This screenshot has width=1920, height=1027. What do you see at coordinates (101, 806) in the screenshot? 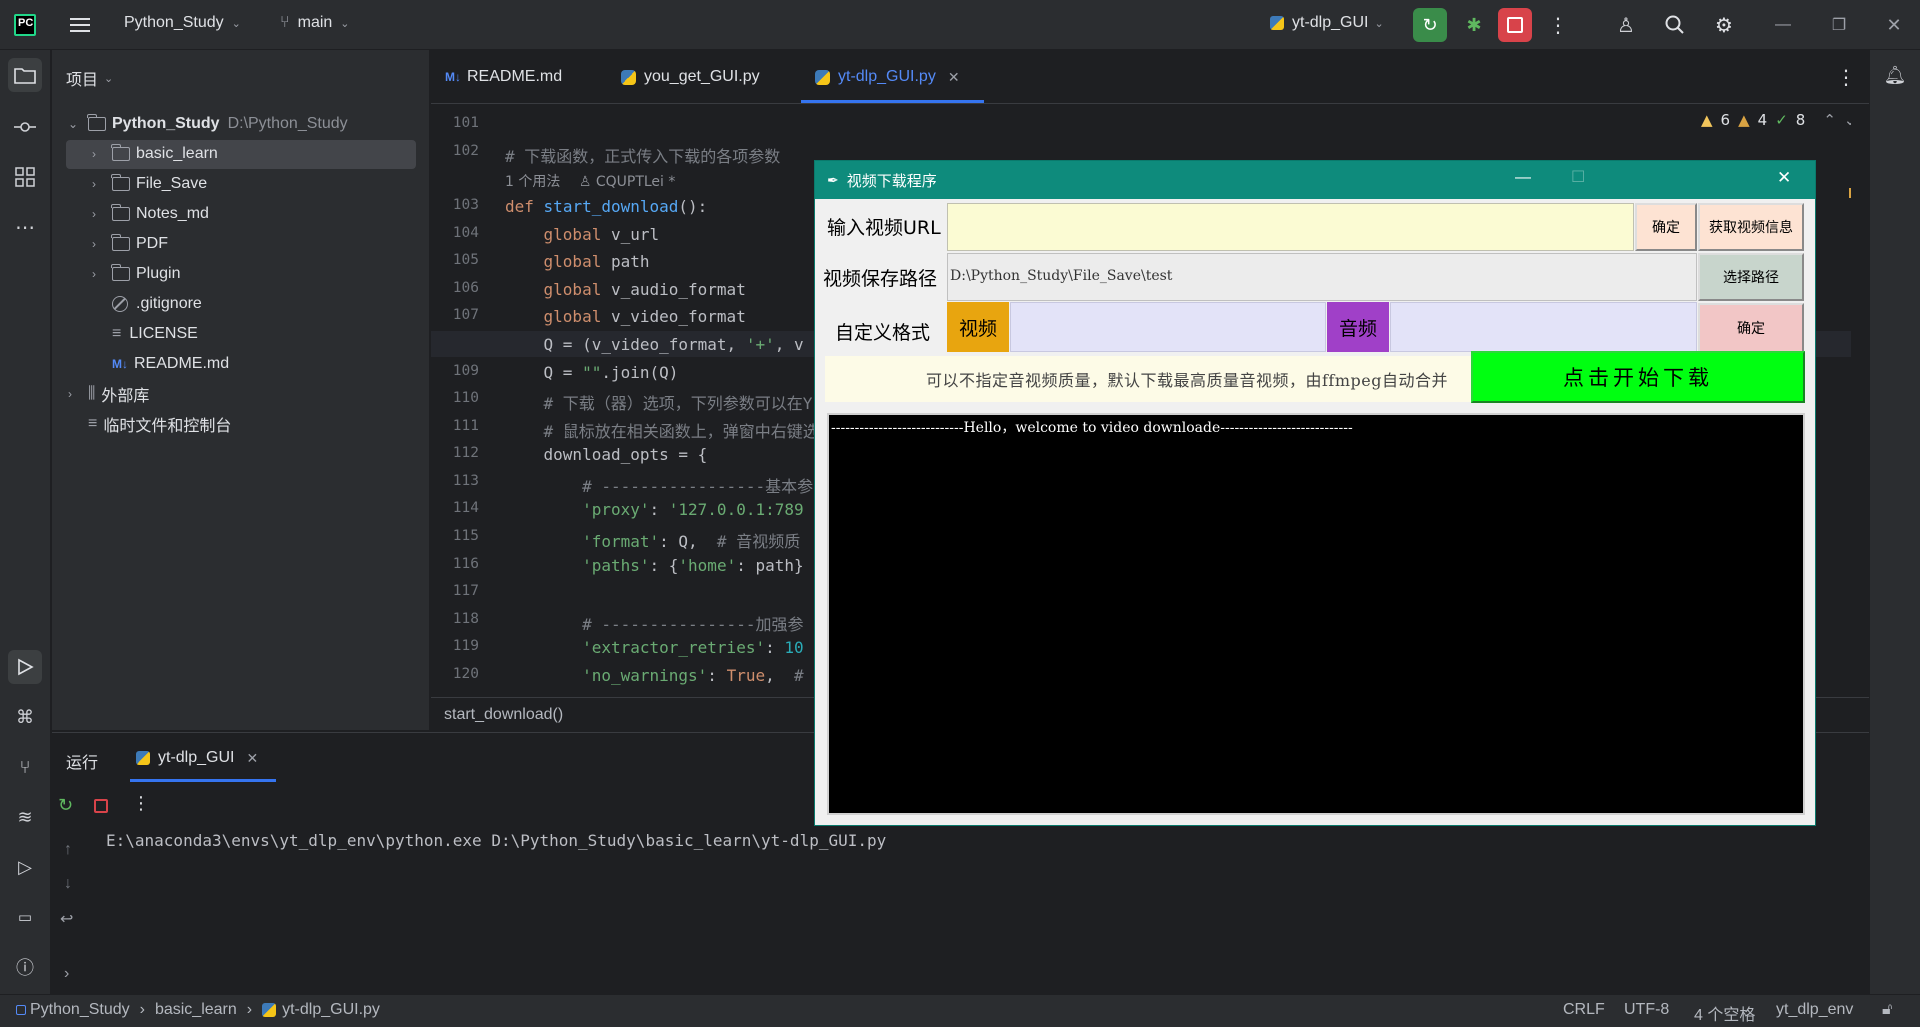
I see `stop-icon` at bounding box center [101, 806].